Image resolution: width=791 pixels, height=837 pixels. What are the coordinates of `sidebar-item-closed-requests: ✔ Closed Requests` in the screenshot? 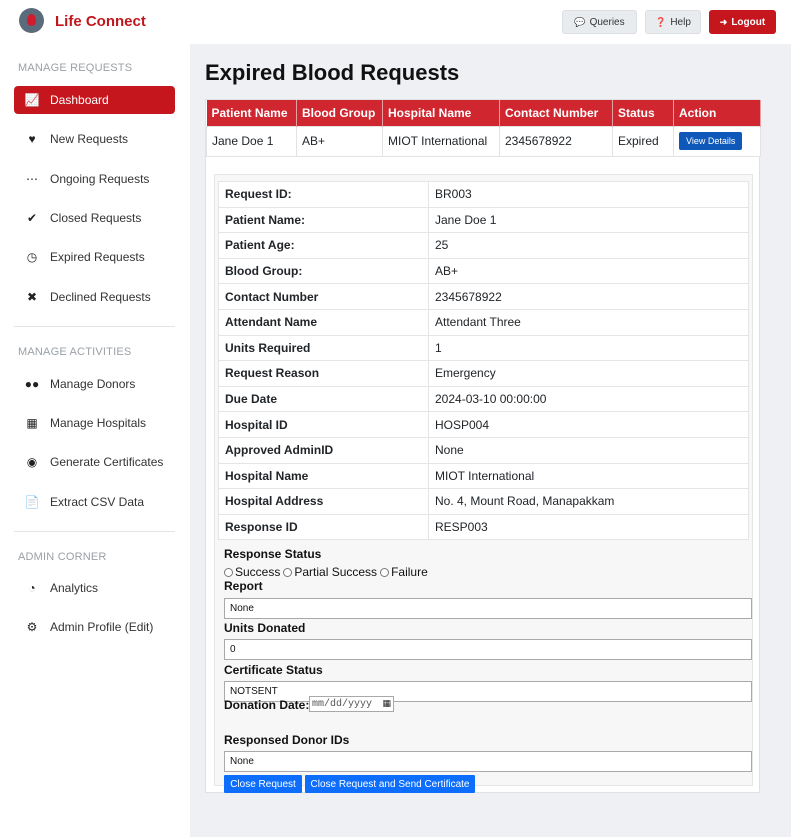 It's located at (94, 218).